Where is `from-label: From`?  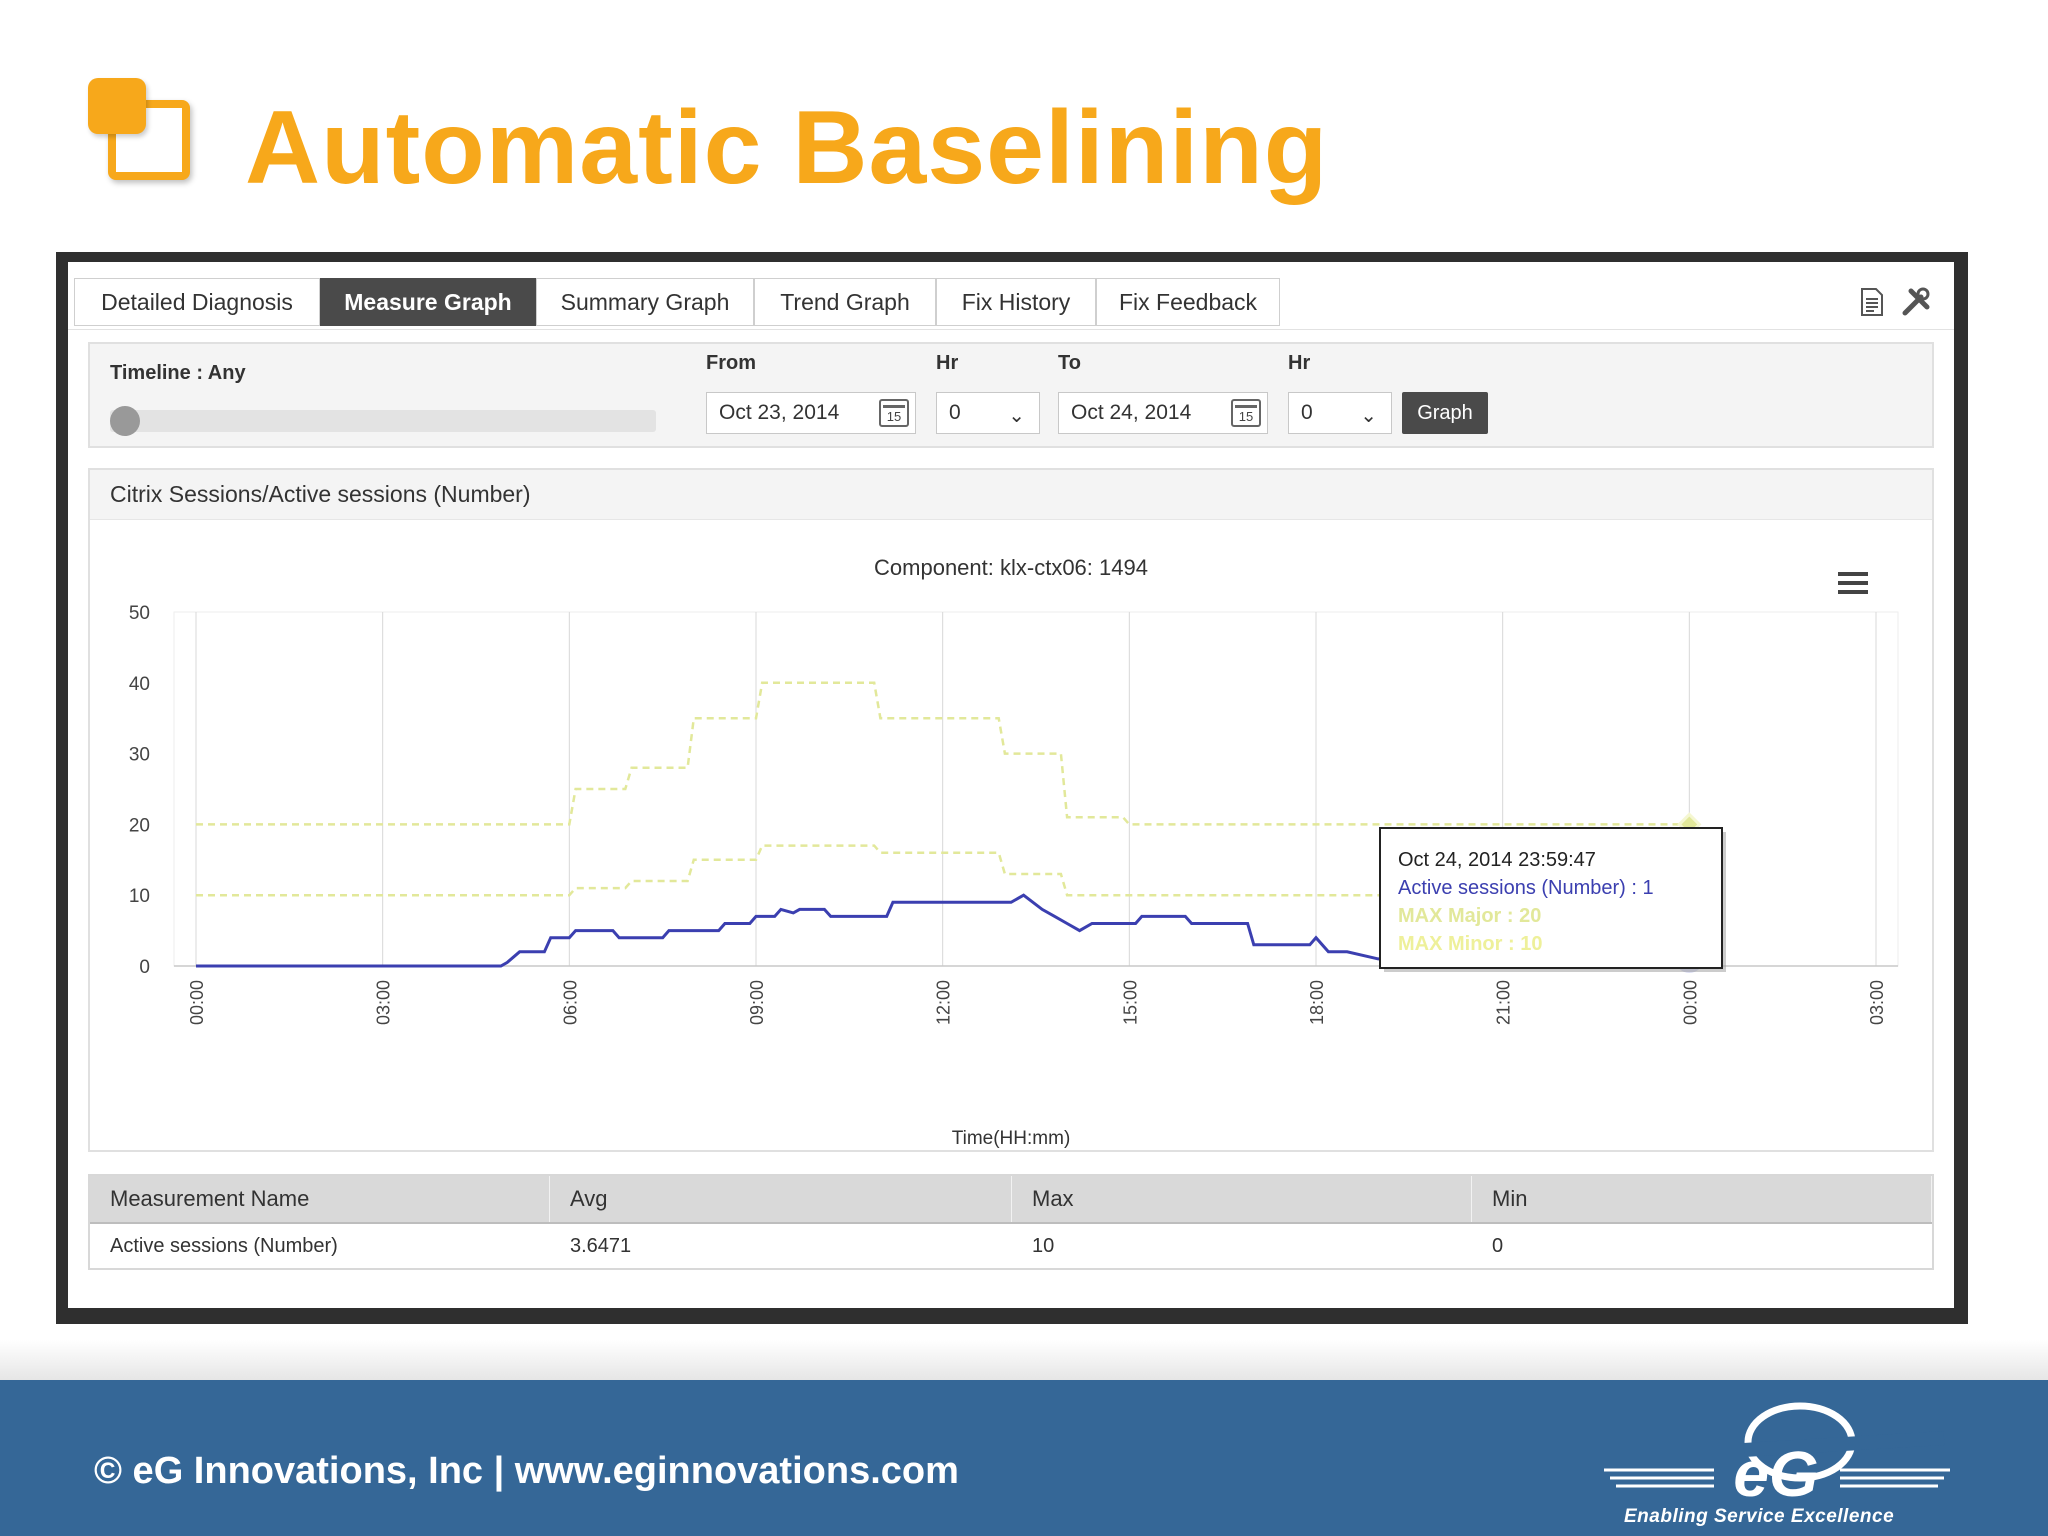 from-label: From is located at coordinates (731, 363).